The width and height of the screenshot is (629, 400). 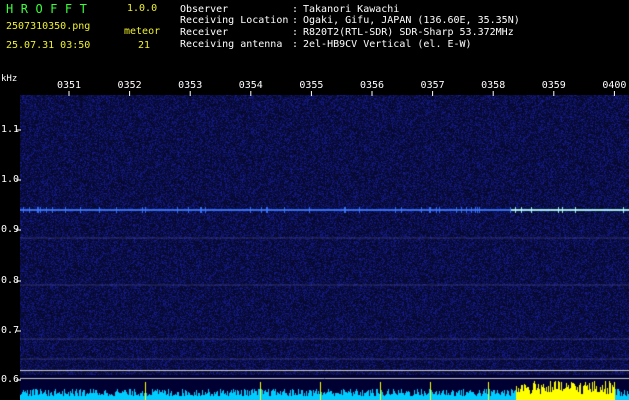 I want to click on time-tick-label: 0400, so click(x=614, y=85).